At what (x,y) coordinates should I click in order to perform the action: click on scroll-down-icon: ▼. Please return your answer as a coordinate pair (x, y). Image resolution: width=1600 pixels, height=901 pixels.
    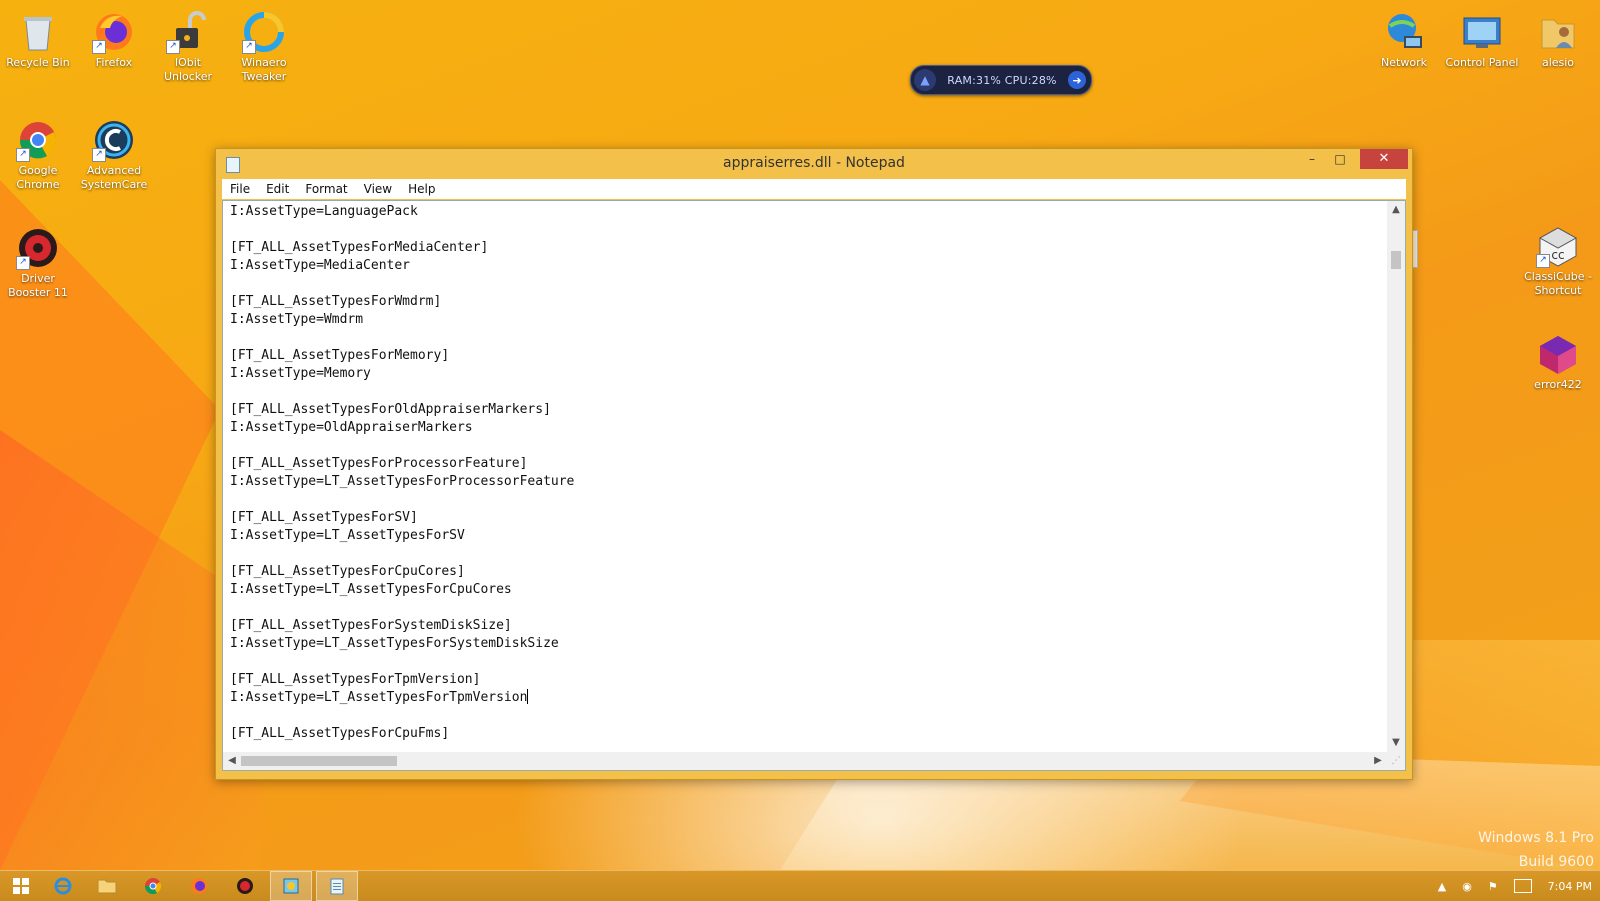
    Looking at the image, I should click on (1396, 743).